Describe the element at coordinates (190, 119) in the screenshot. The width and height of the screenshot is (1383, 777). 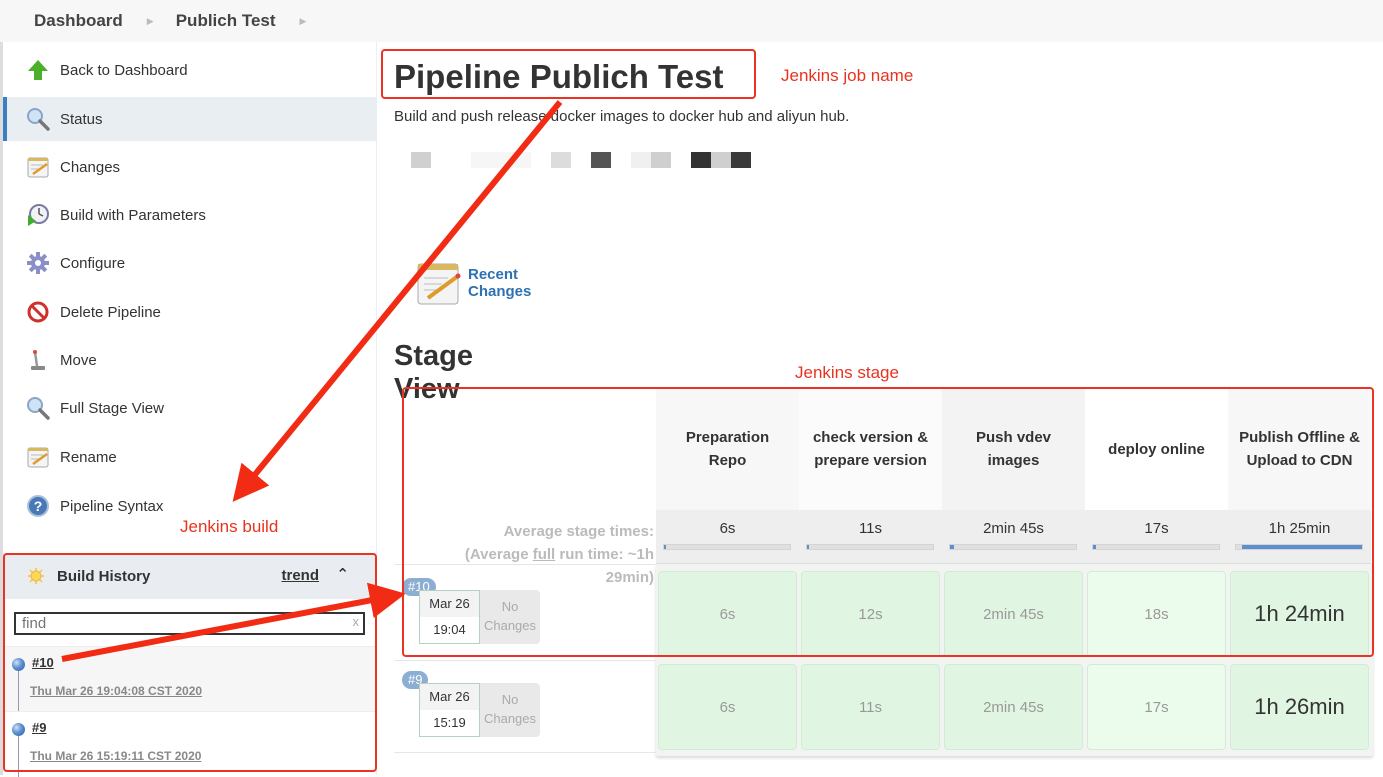
I see `sidebar-item-status: Status` at that location.